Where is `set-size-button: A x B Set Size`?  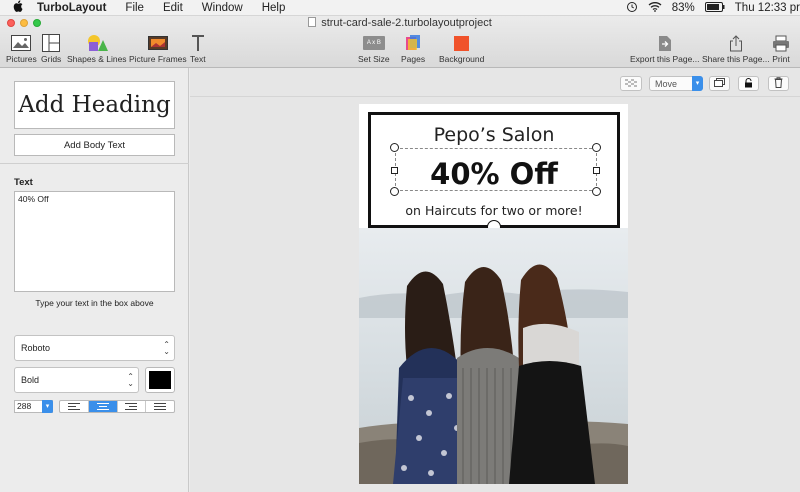 set-size-button: A x B Set Size is located at coordinates (374, 48).